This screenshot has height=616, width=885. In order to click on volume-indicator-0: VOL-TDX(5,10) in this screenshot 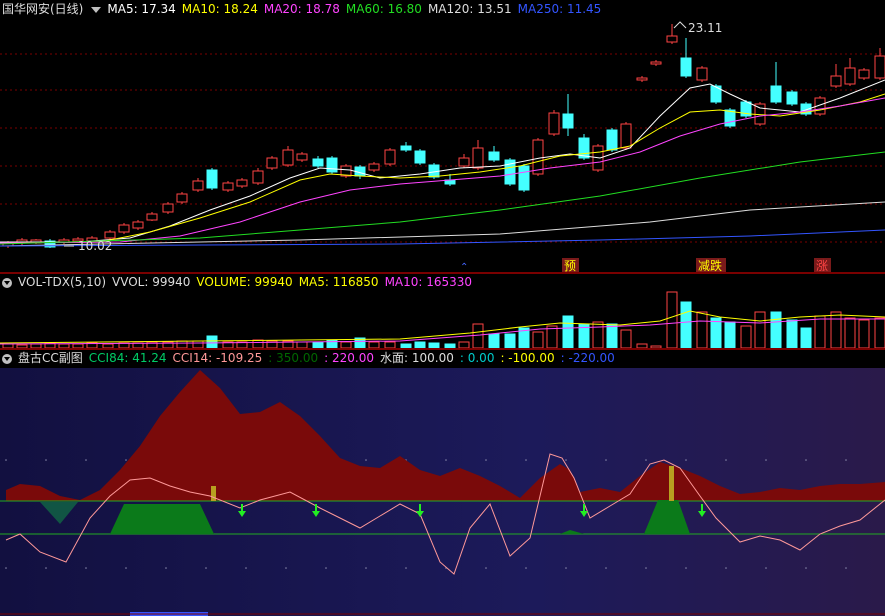, I will do `click(62, 282)`.